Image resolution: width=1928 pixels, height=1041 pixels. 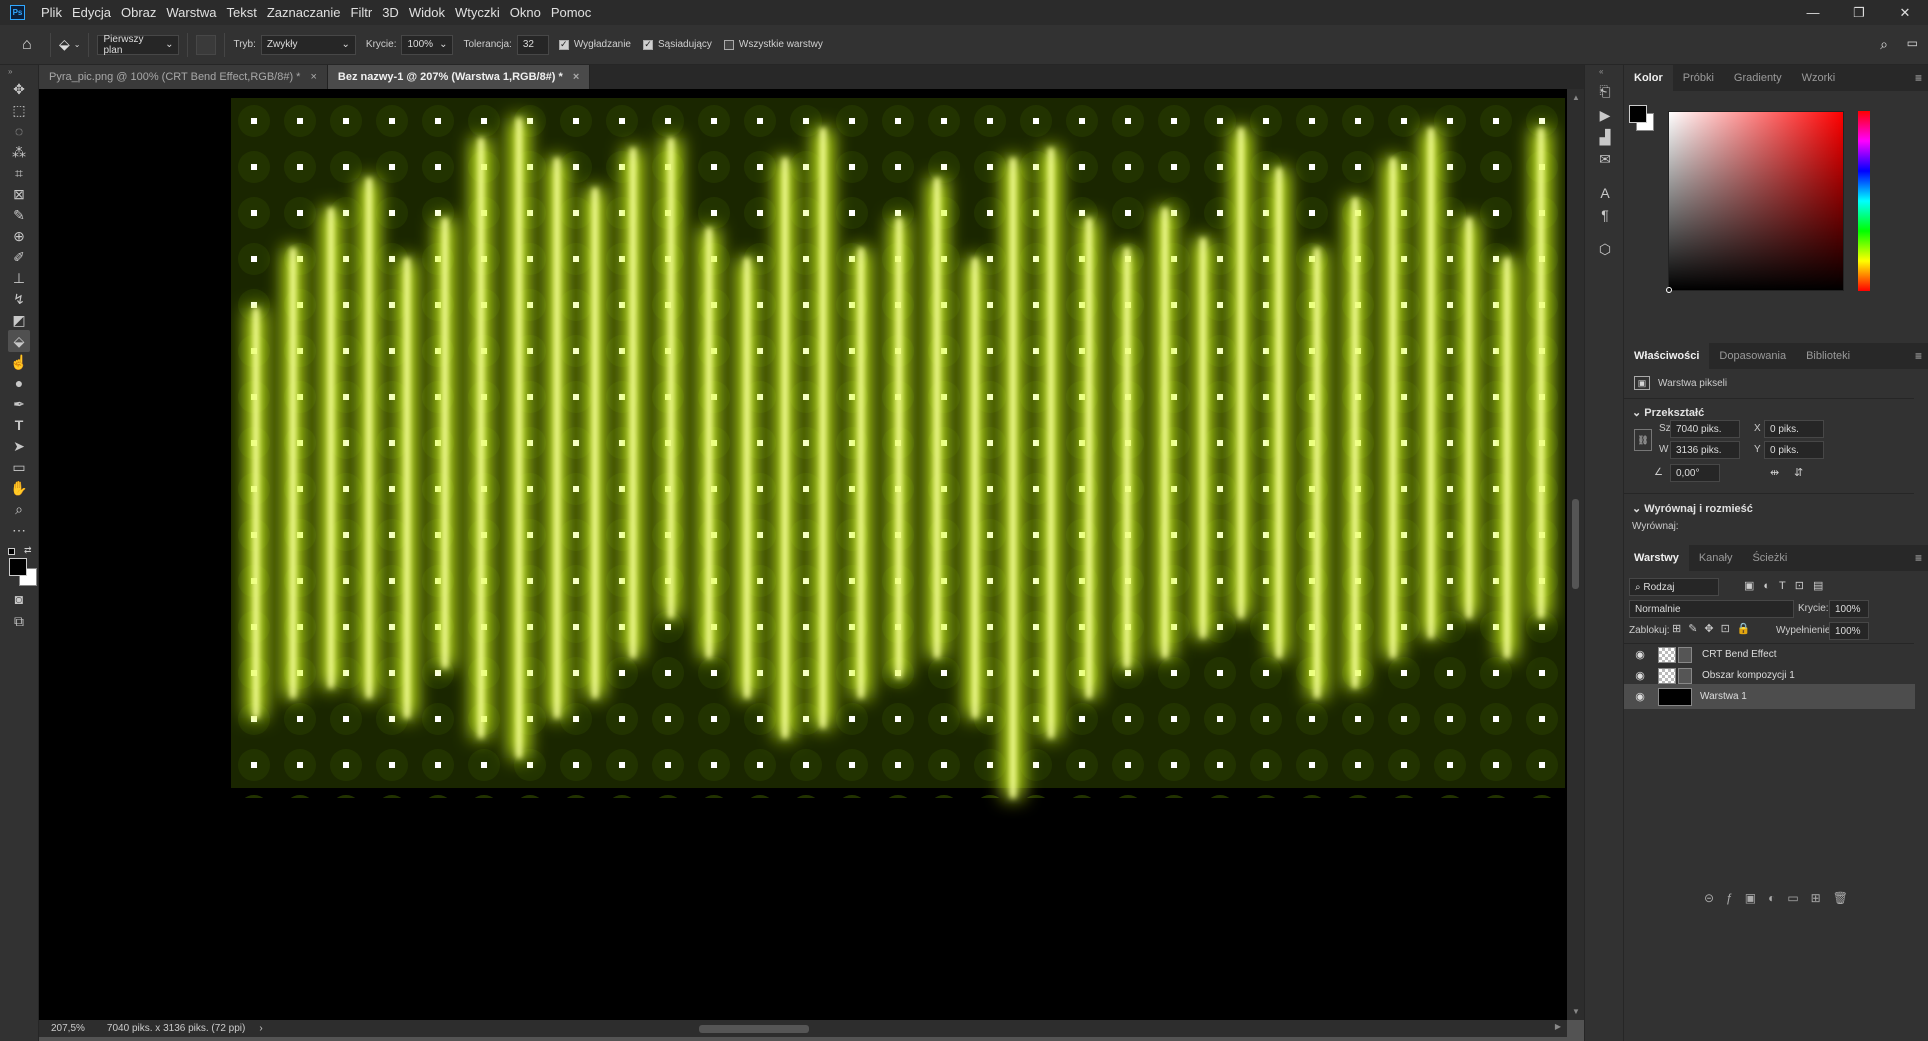 I want to click on character-panel-icon: A, so click(x=1605, y=193).